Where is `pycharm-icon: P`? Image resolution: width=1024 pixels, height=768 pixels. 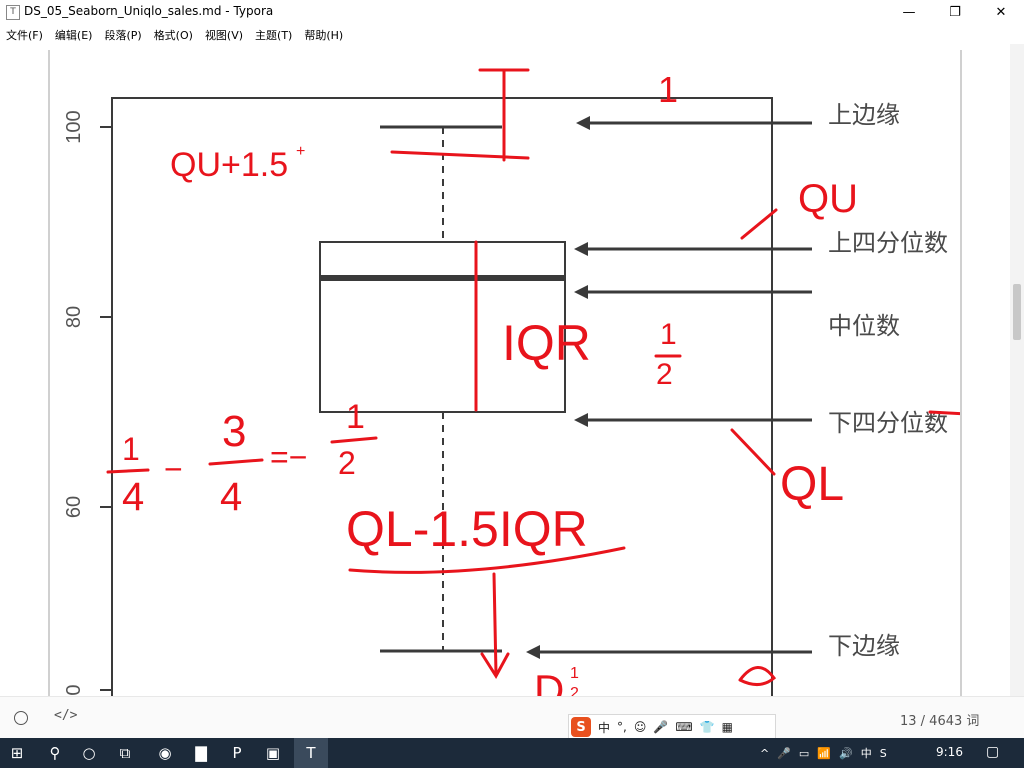
pycharm-icon: P is located at coordinates (237, 753).